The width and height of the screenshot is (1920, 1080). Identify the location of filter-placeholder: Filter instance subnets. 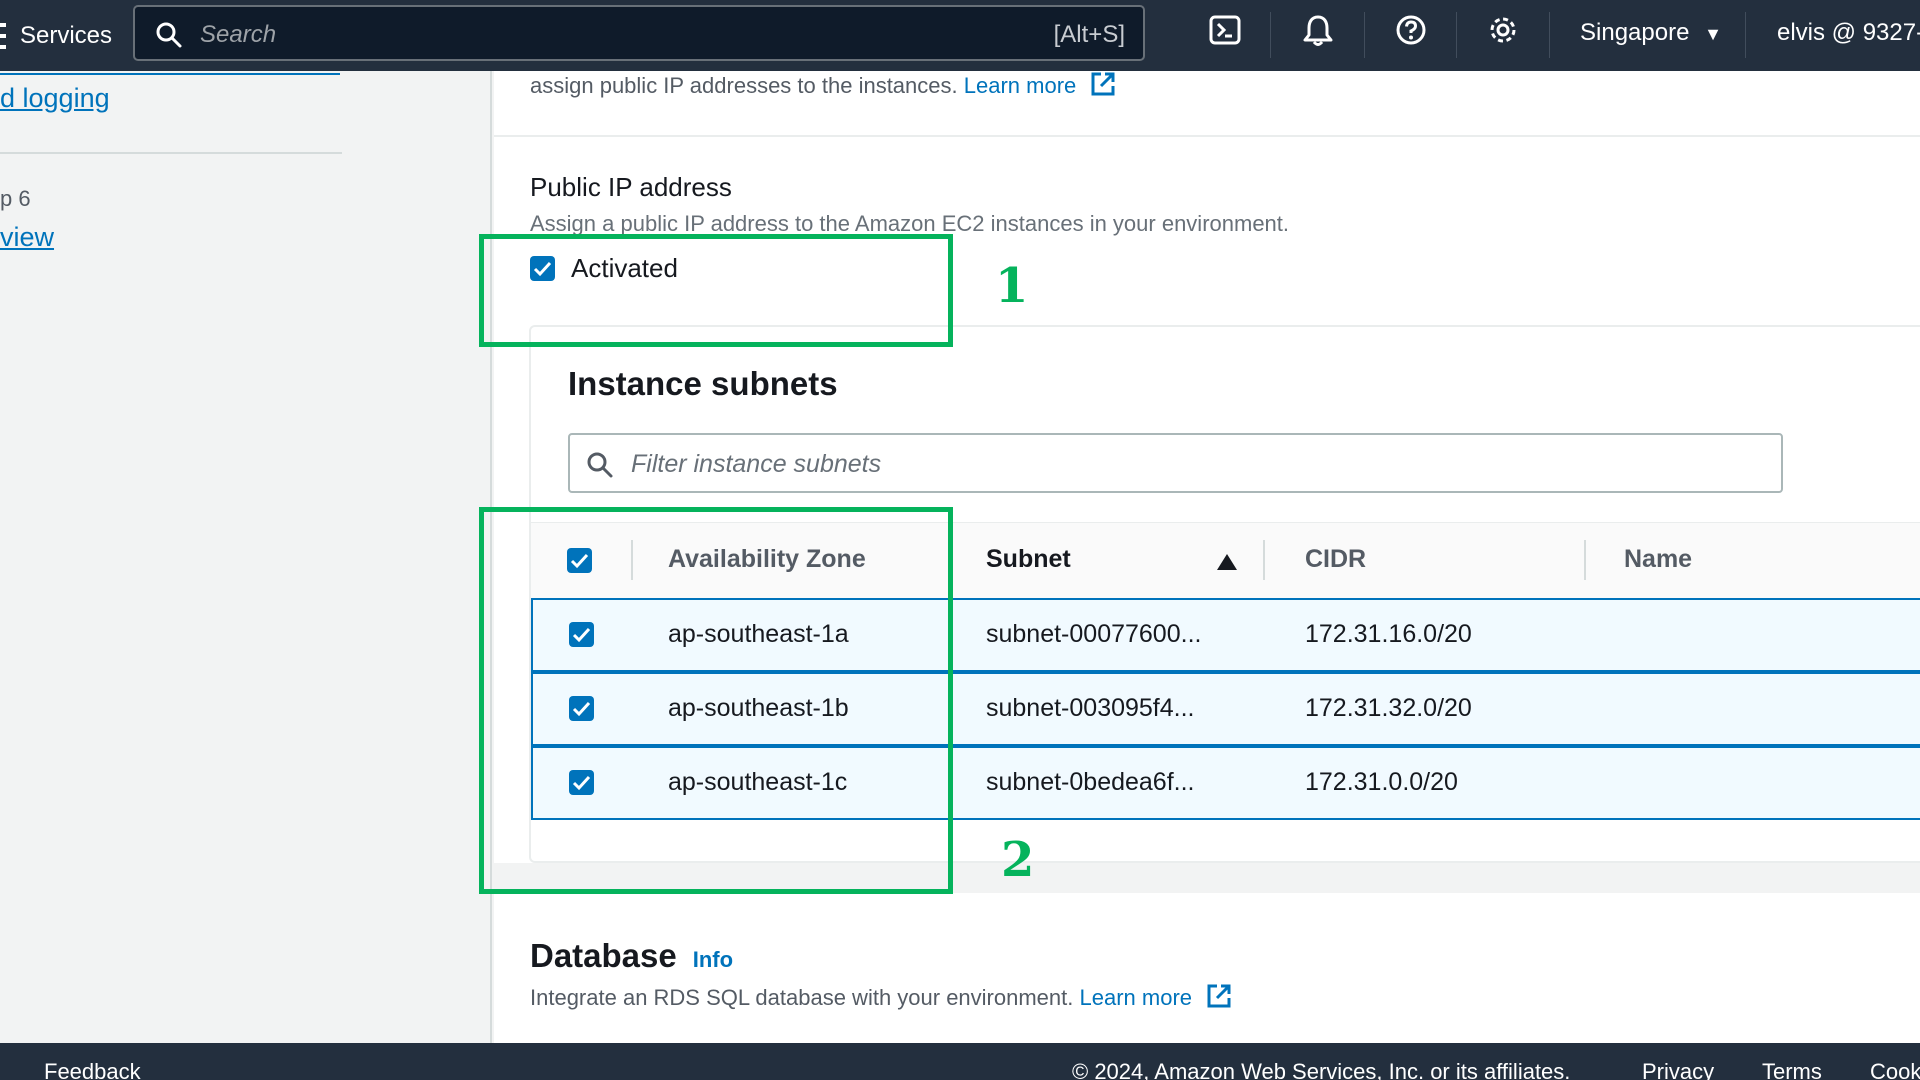
(756, 464).